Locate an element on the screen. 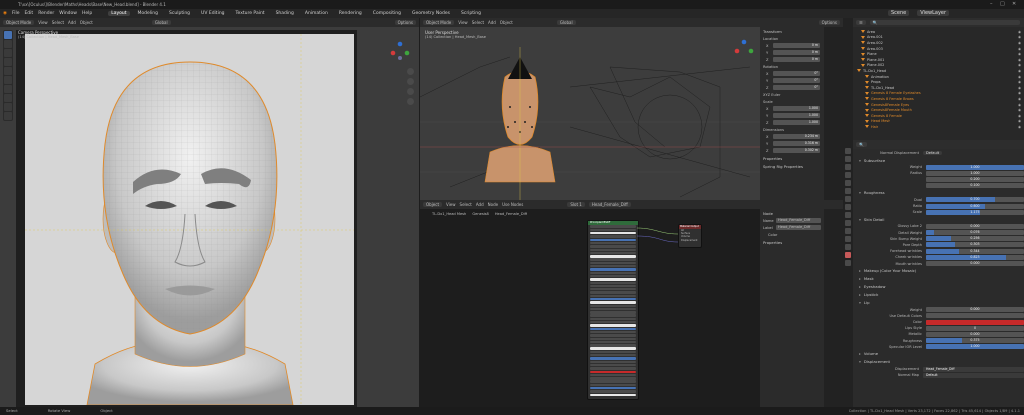 The height and width of the screenshot is (415, 1024). property-value-field: 0.823 is located at coordinates (975, 257).